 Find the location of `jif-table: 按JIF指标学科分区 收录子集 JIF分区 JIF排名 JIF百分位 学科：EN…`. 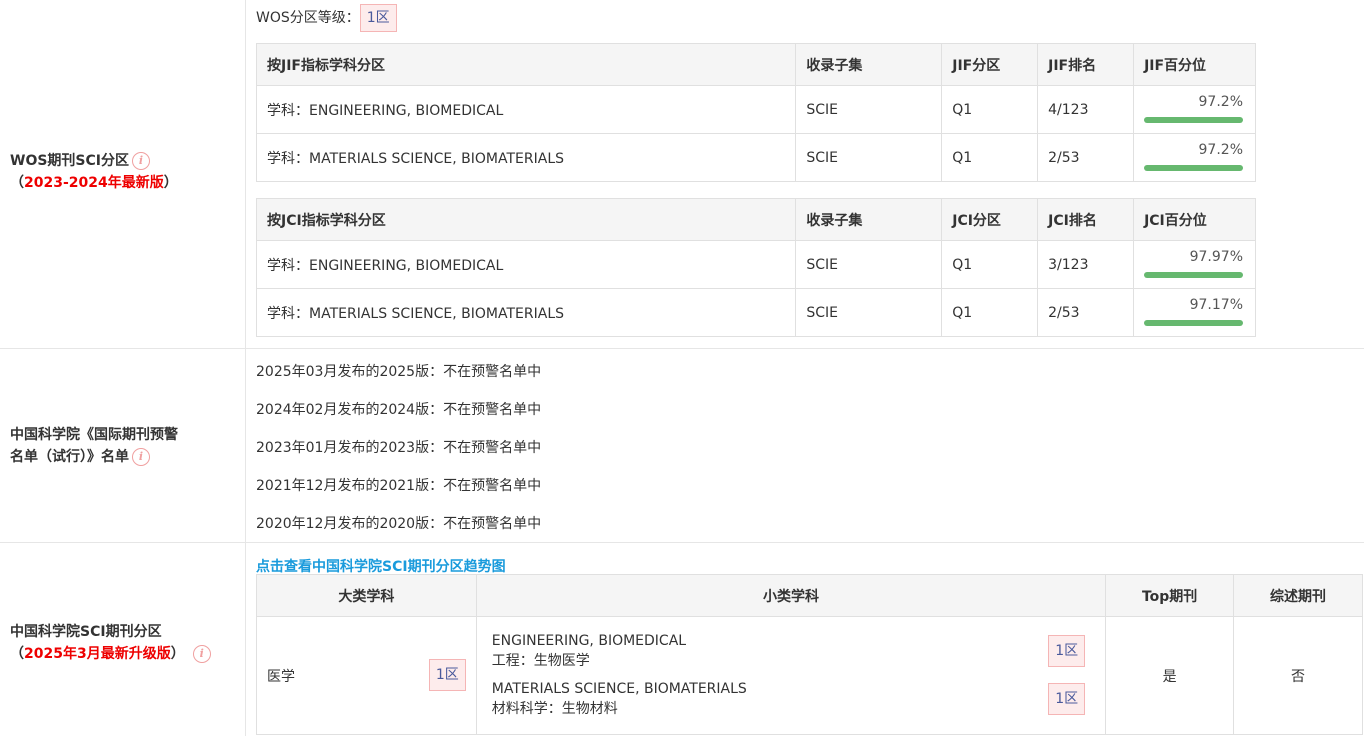

jif-table: 按JIF指标学科分区 收录子集 JIF分区 JIF排名 JIF百分位 学科：EN… is located at coordinates (755, 112).